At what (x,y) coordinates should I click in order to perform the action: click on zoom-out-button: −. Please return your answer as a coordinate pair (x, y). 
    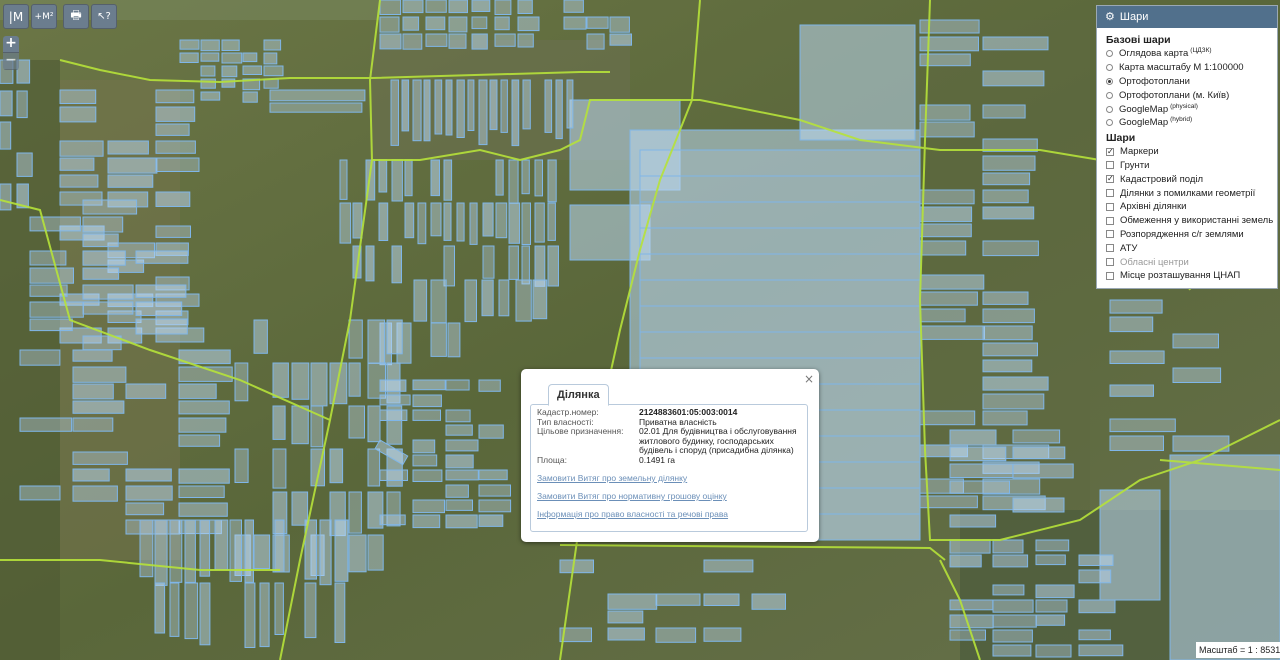
    Looking at the image, I should click on (11, 61).